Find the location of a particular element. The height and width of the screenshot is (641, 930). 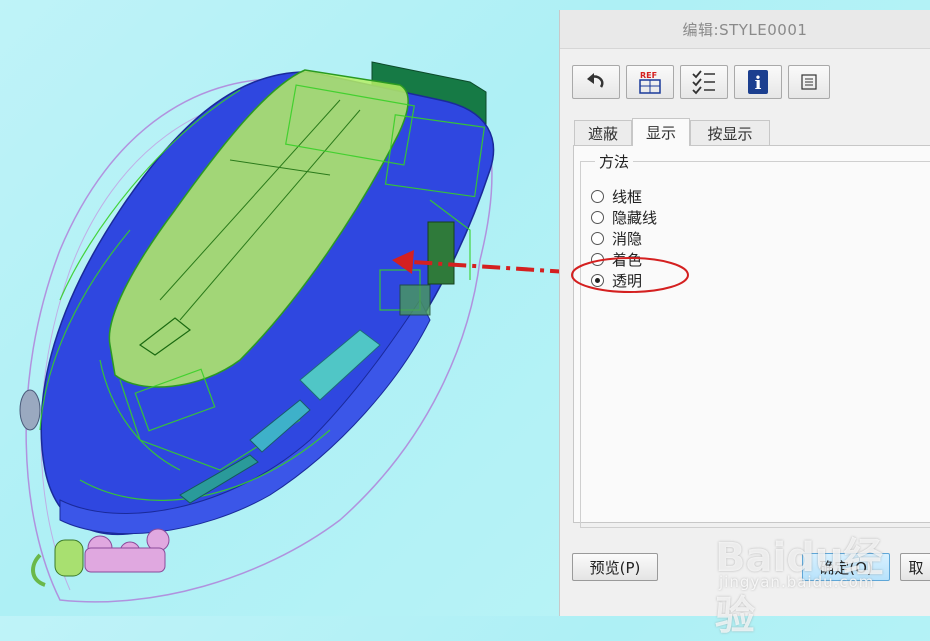

radio-shading: 着色 is located at coordinates (616, 259).